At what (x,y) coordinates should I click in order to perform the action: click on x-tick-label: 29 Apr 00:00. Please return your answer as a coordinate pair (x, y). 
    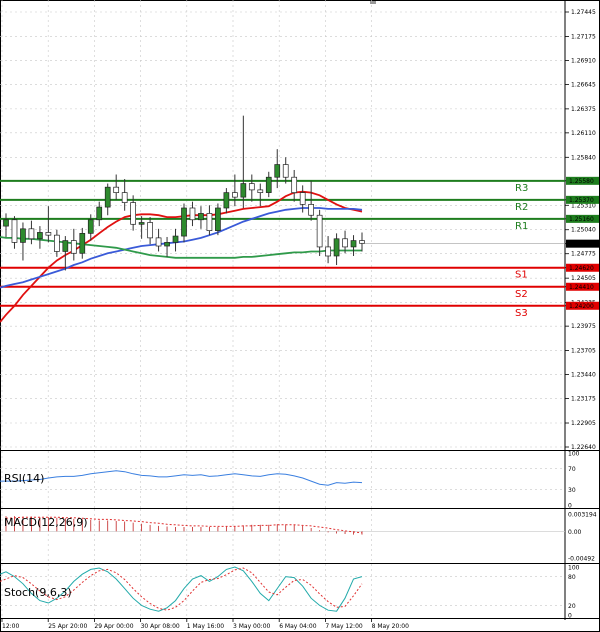
    Looking at the image, I should click on (113, 626).